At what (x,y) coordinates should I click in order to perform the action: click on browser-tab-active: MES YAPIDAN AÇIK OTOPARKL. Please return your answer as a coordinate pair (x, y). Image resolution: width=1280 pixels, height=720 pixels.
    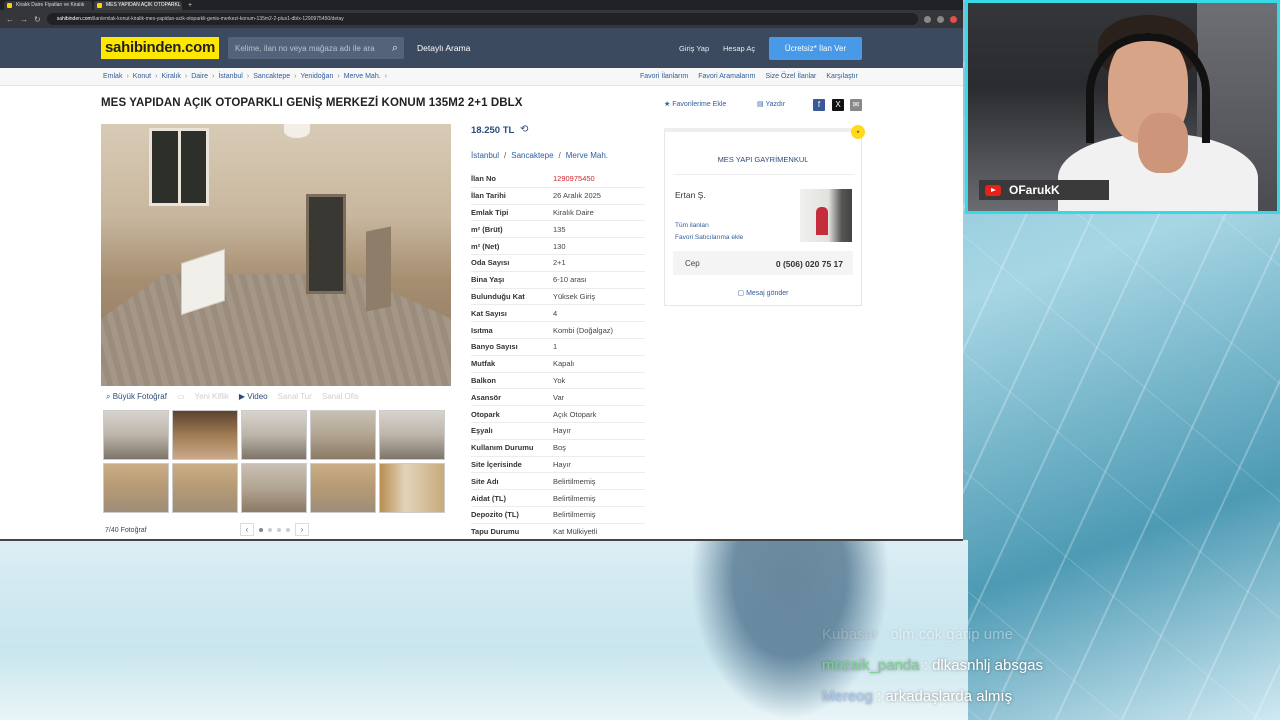
    Looking at the image, I should click on (138, 5).